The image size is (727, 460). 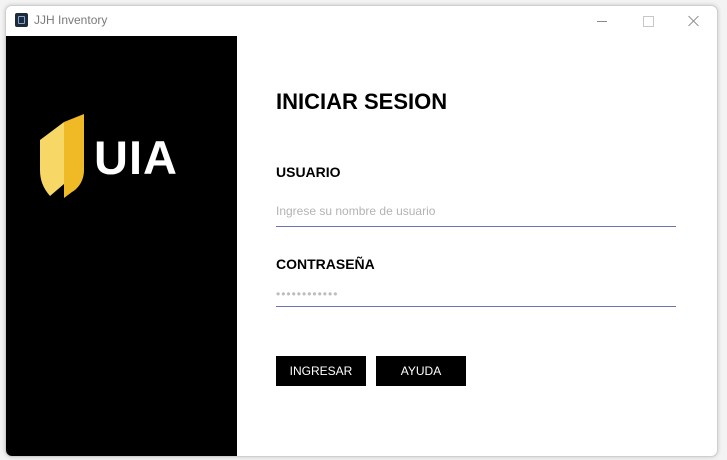 I want to click on page-title: INICIAR SESION, so click(x=362, y=101).